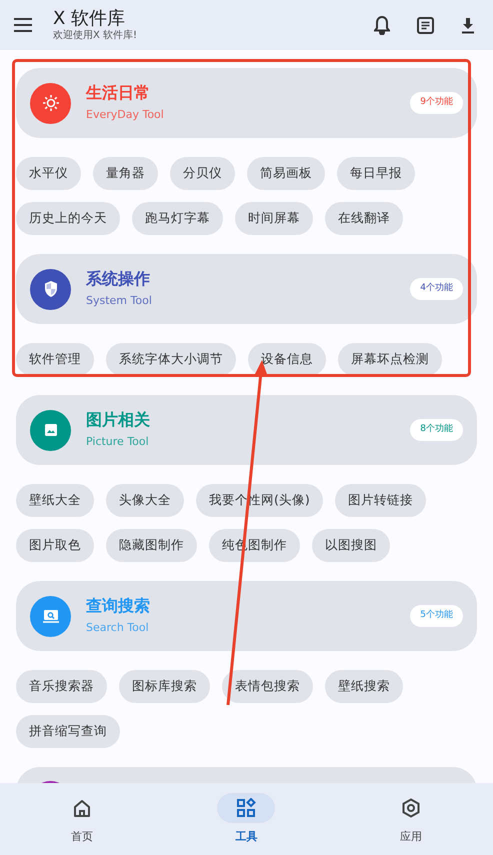  What do you see at coordinates (246, 430) in the screenshot?
I see `category-card: 图片相关 Picture Tool 8个功能` at bounding box center [246, 430].